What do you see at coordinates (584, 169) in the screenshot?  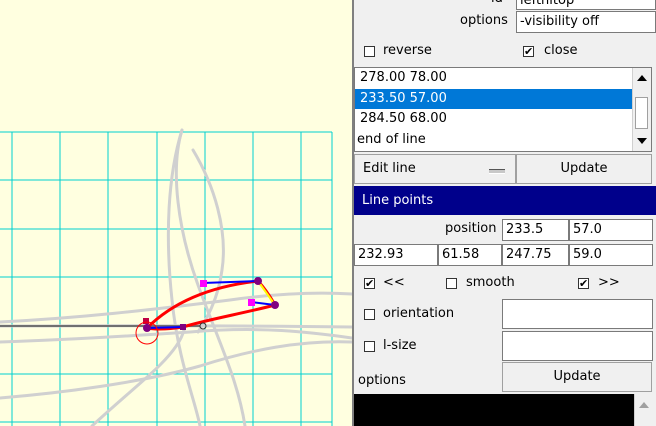 I see `update-button: Update` at bounding box center [584, 169].